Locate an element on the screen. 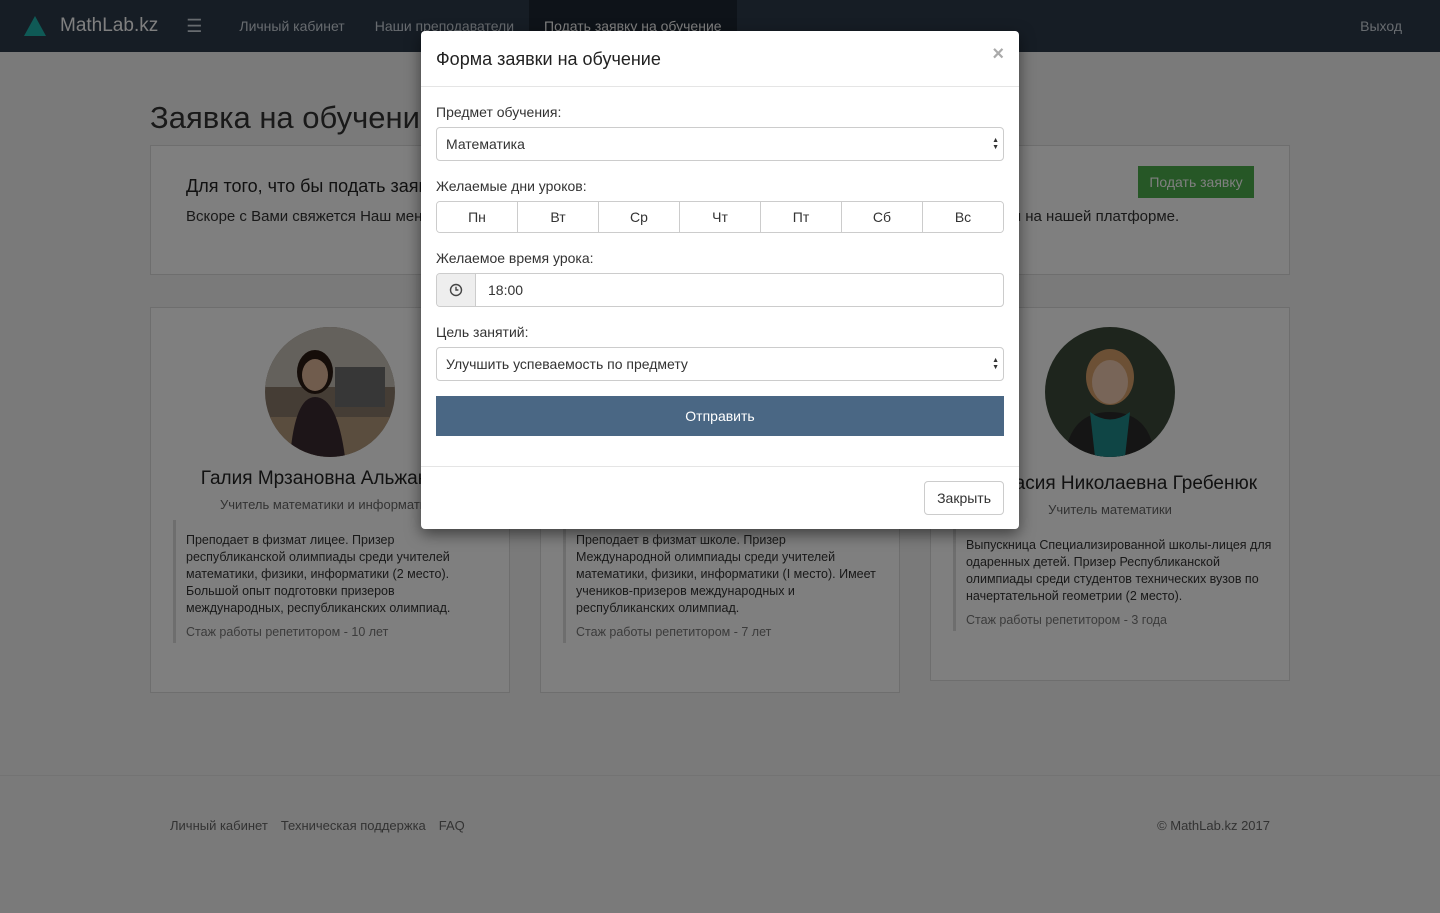 The image size is (1440, 913). subject-value: Математика is located at coordinates (485, 144).